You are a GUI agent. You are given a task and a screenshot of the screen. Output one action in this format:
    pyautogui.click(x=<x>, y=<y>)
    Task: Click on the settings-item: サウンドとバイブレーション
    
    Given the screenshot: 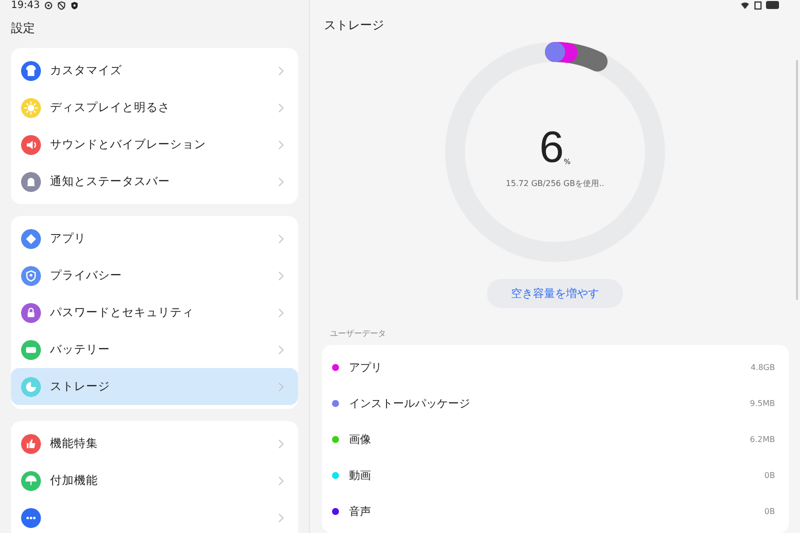 What is the action you would take?
    pyautogui.click(x=154, y=144)
    